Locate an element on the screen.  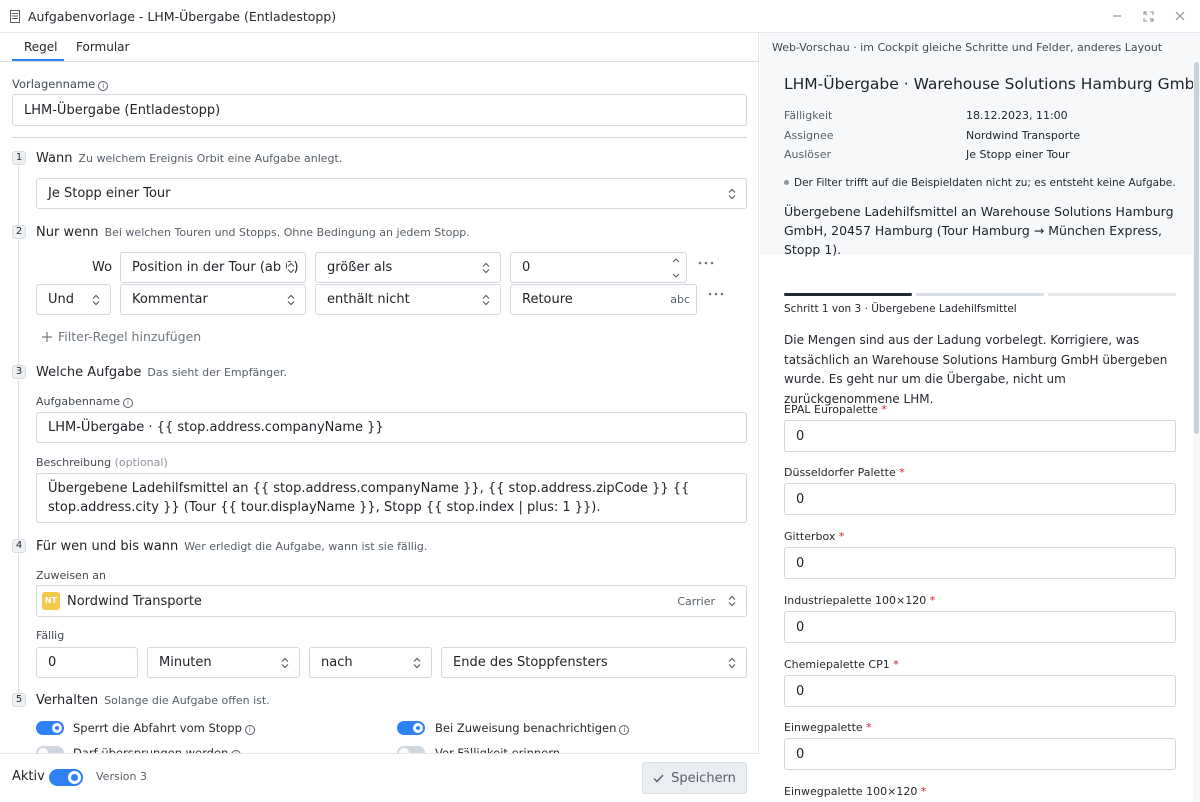
field-label: Industriepalette 100×120 * is located at coordinates (860, 600).